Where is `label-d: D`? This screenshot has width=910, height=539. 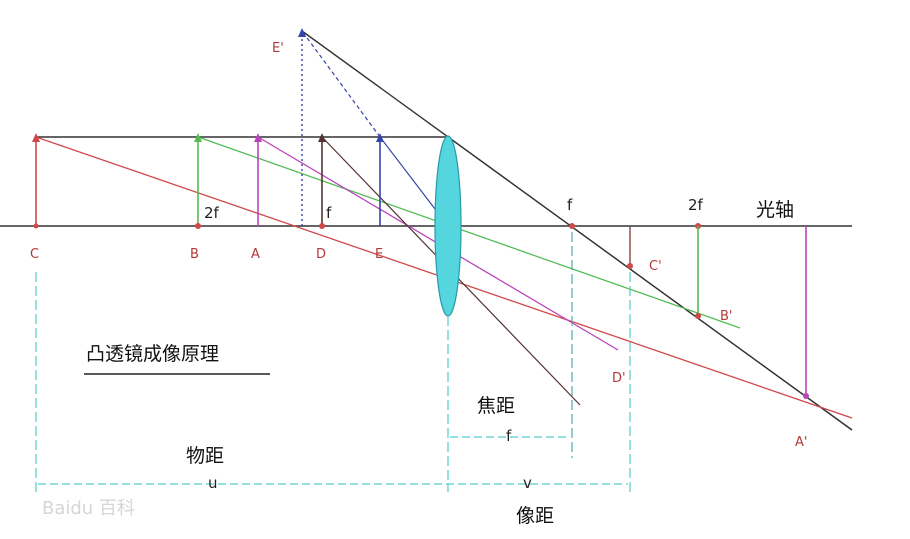 label-d: D is located at coordinates (321, 254).